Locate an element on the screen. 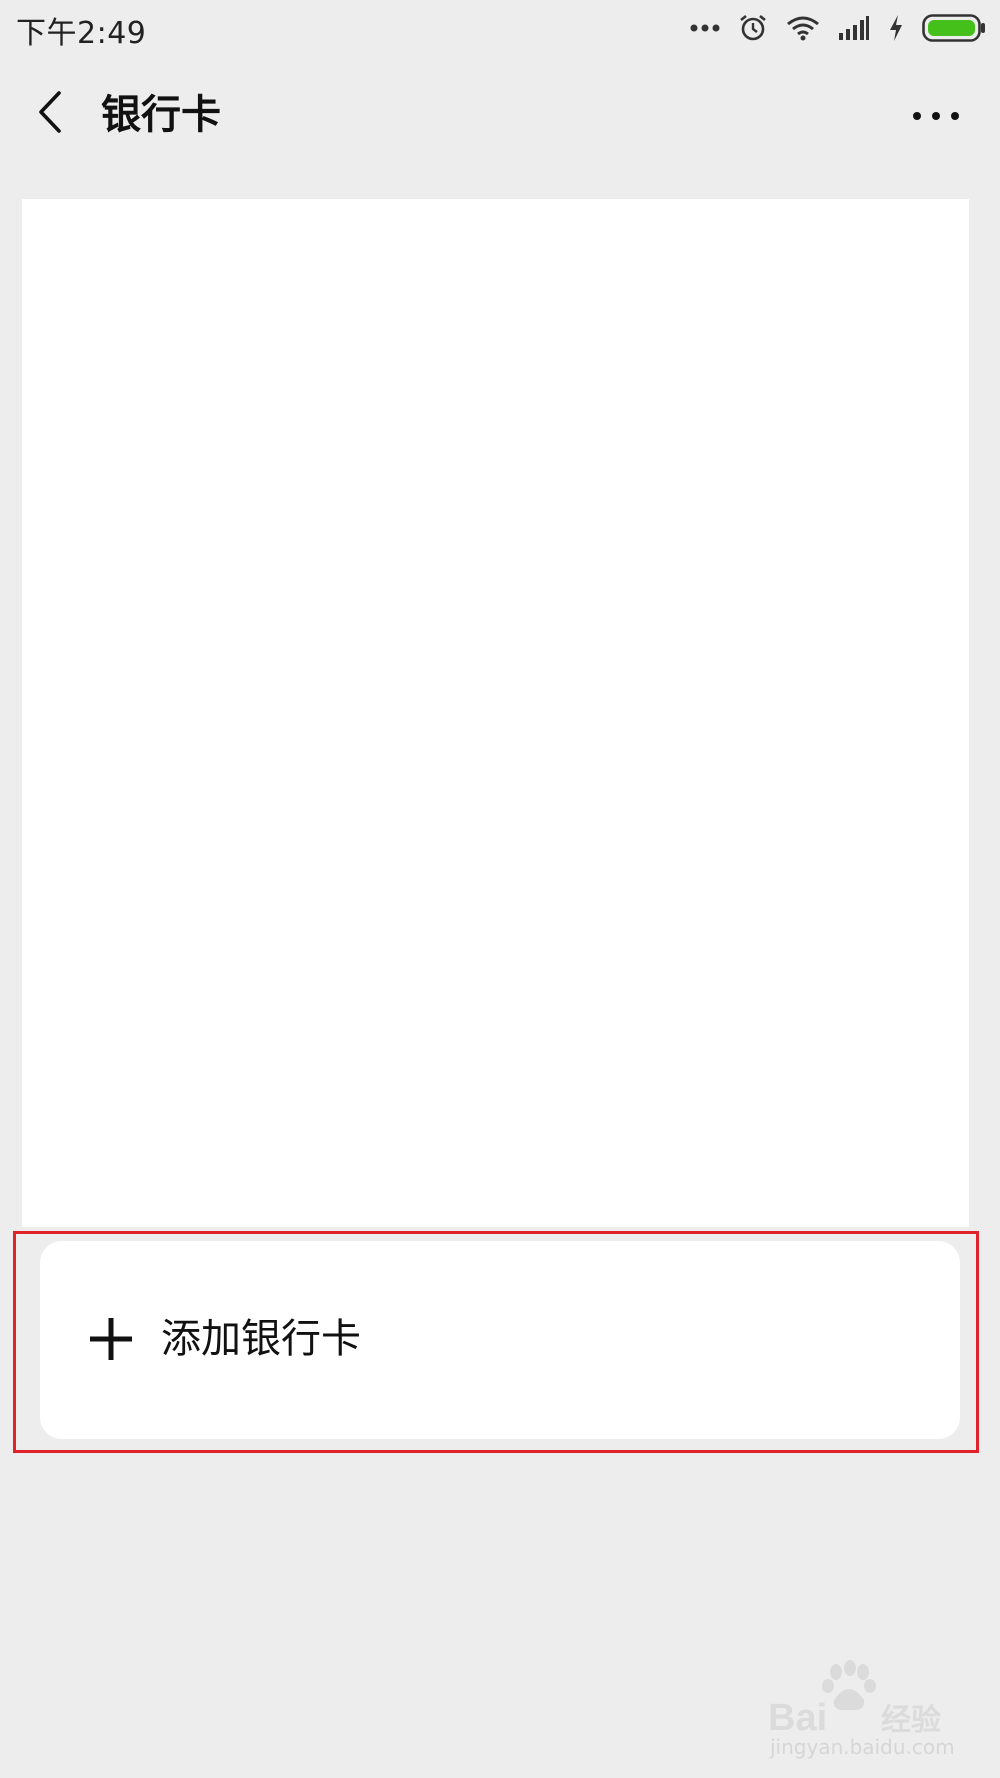 This screenshot has height=1778, width=1000. charging-icon is located at coordinates (896, 28).